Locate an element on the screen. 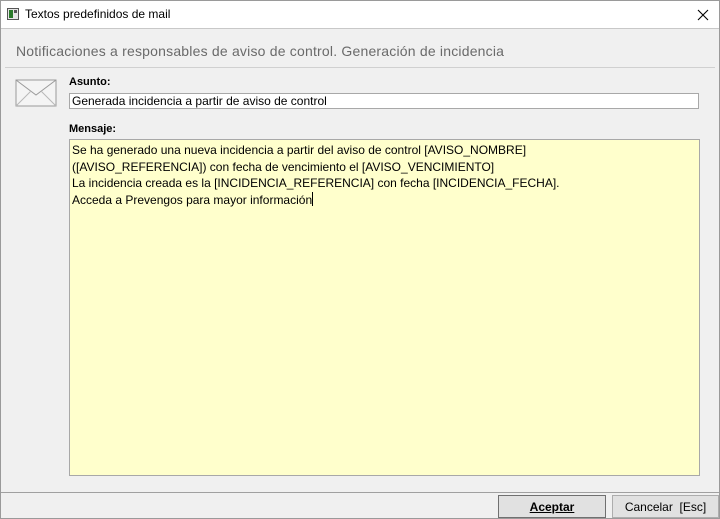  cancel-button: Cancelar [Esc] is located at coordinates (665, 506).